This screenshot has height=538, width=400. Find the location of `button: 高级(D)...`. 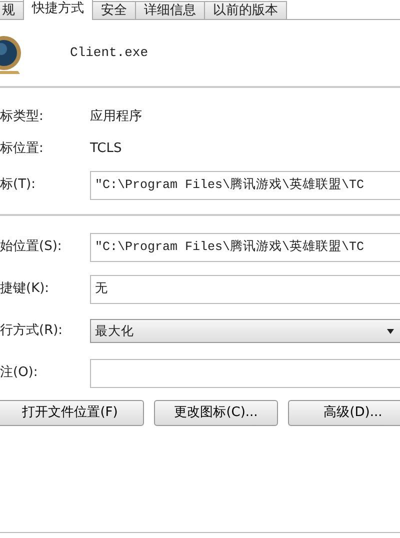

button: 高级(D)... is located at coordinates (344, 413).